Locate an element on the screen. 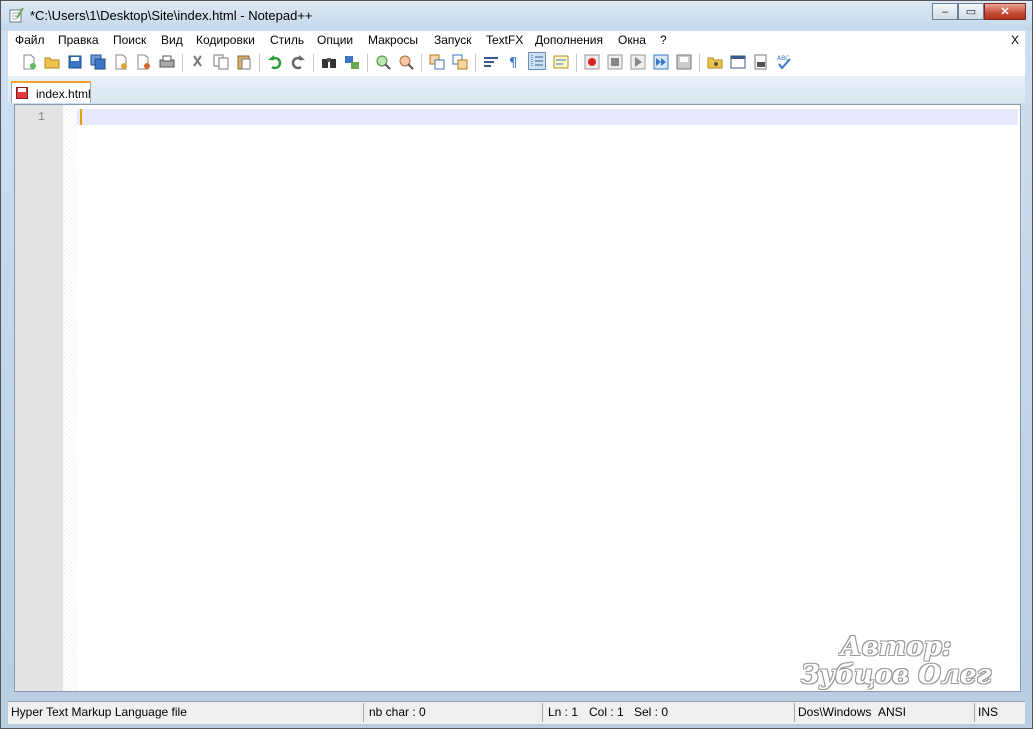 Image resolution: width=1033 pixels, height=729 pixels. record-macro-icon is located at coordinates (592, 62).